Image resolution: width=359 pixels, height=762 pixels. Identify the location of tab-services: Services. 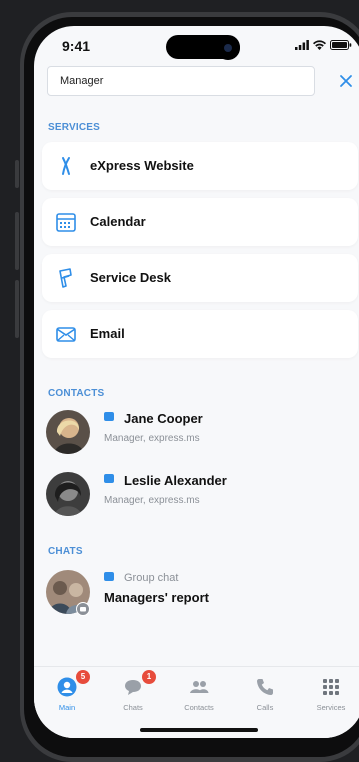
(328, 693).